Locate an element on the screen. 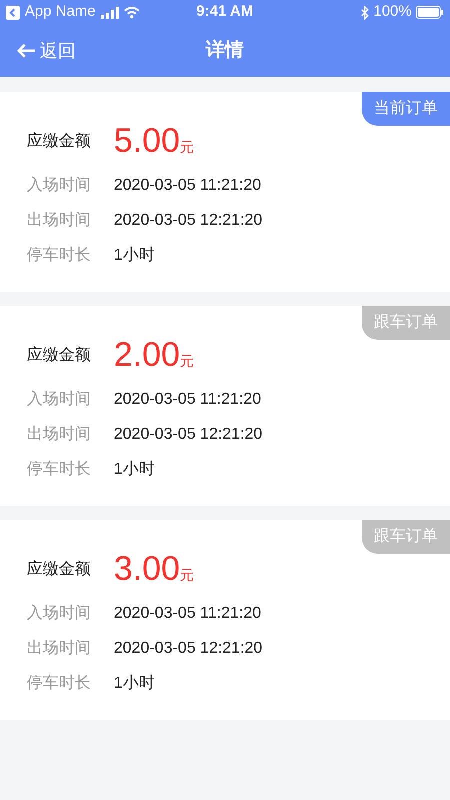 The width and height of the screenshot is (450, 800). order-badge: 当前订单 is located at coordinates (406, 109).